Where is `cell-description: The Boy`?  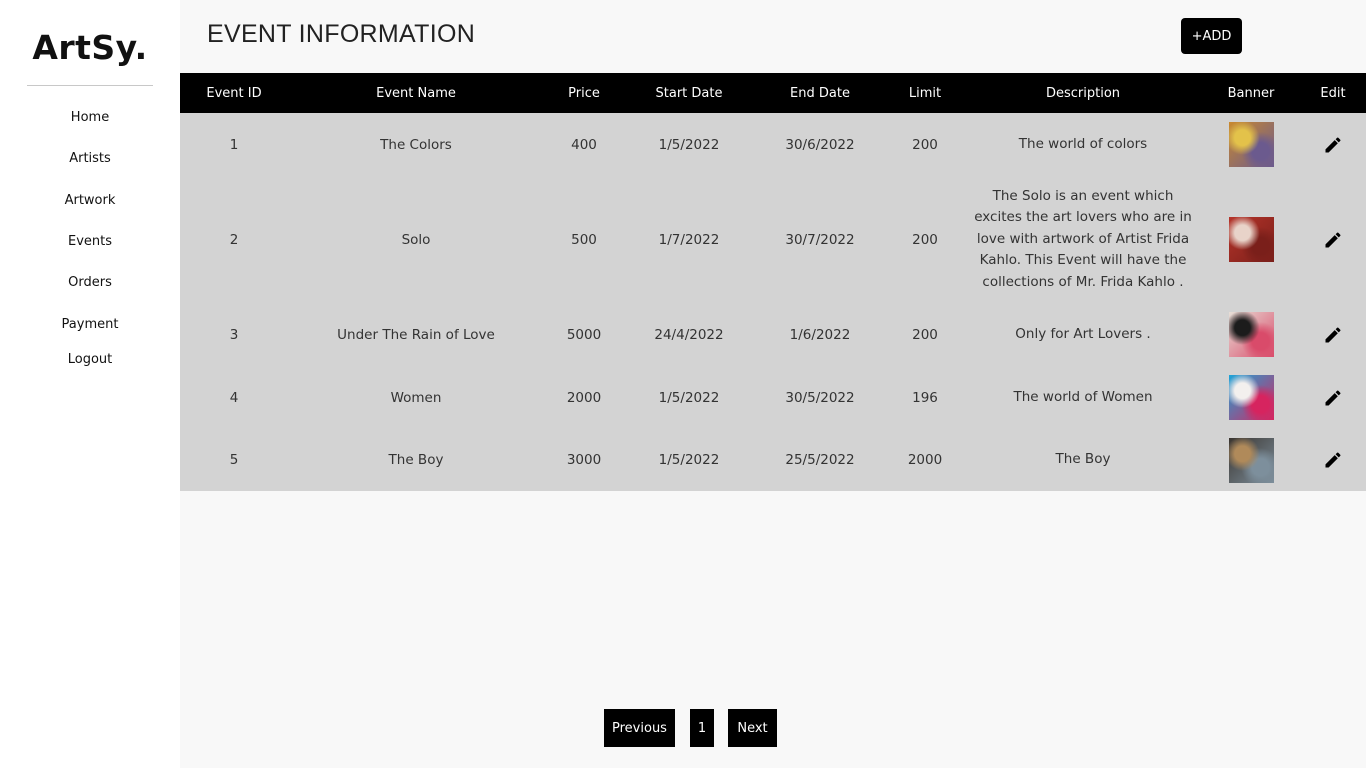
cell-description: The Boy is located at coordinates (1083, 460).